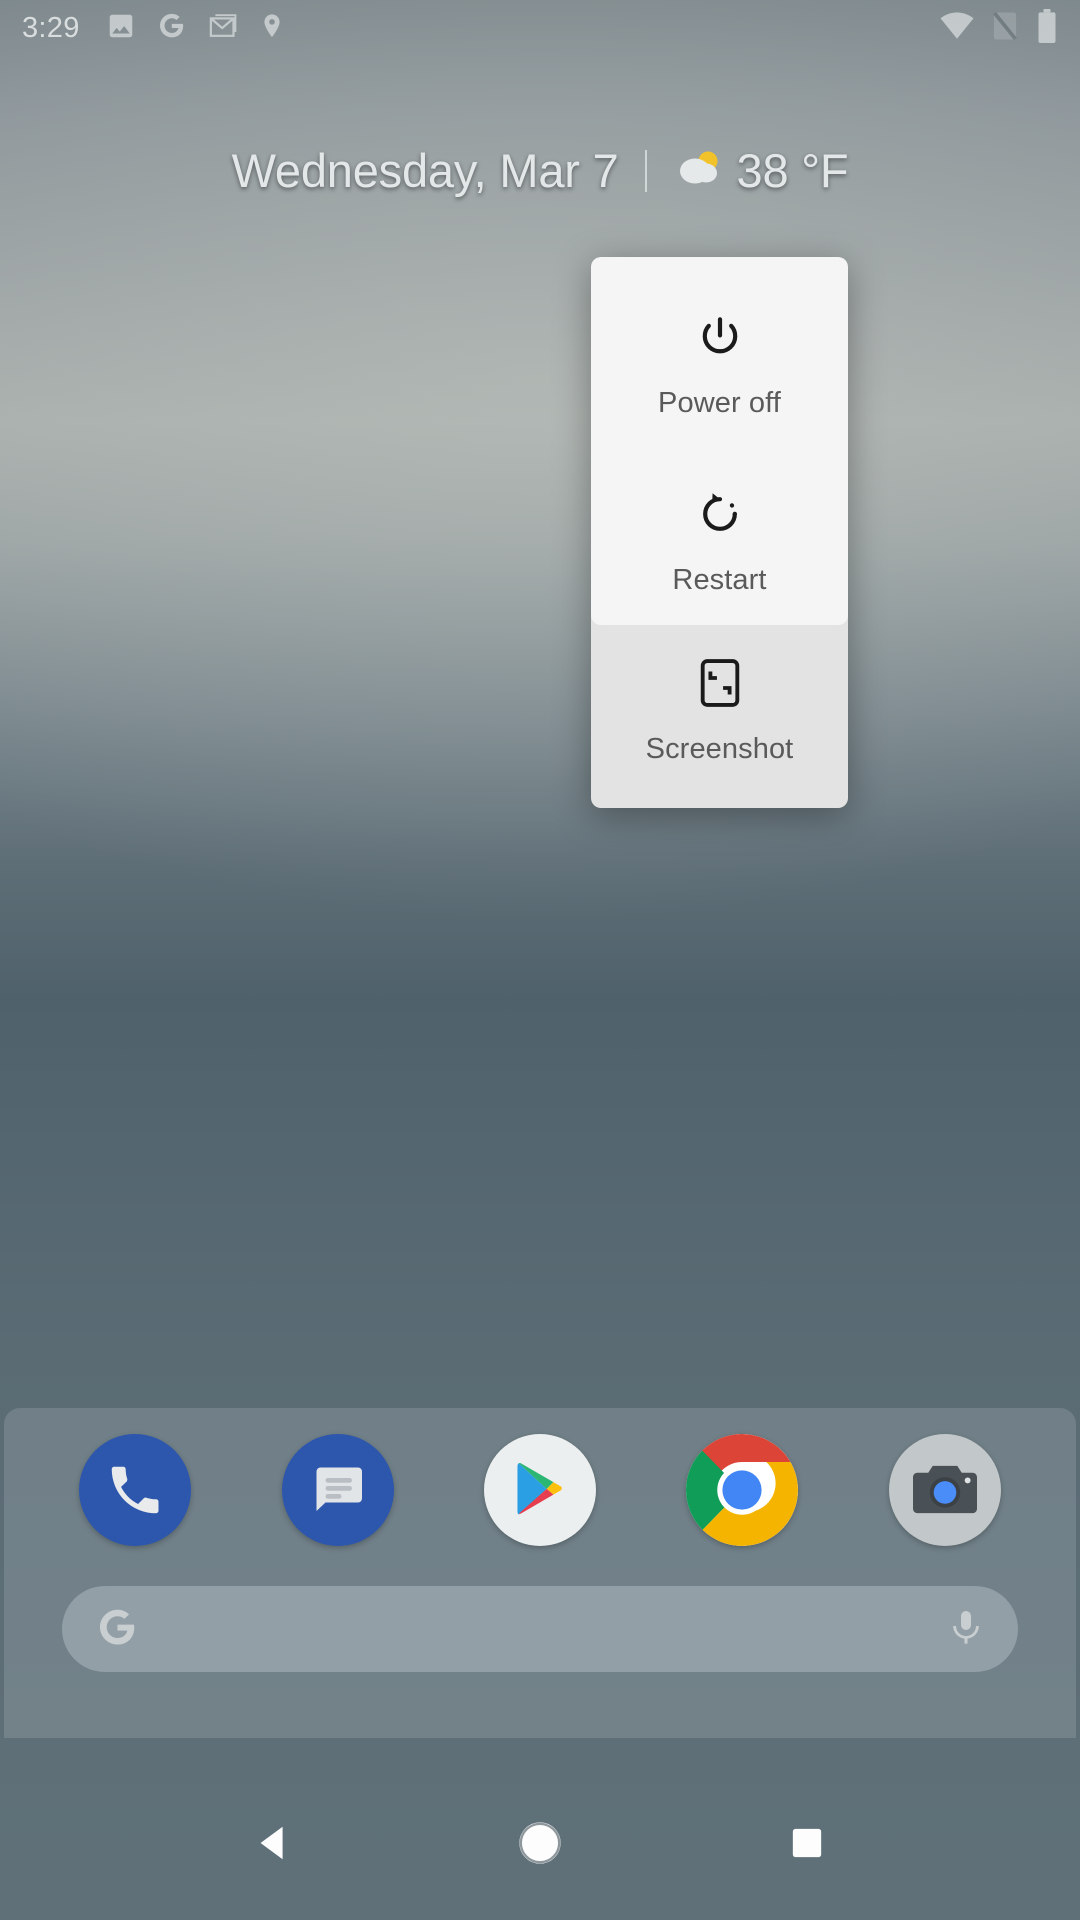 This screenshot has height=1920, width=1080. Describe the element at coordinates (337, 1490) in the screenshot. I see `dock-app-messages` at that location.